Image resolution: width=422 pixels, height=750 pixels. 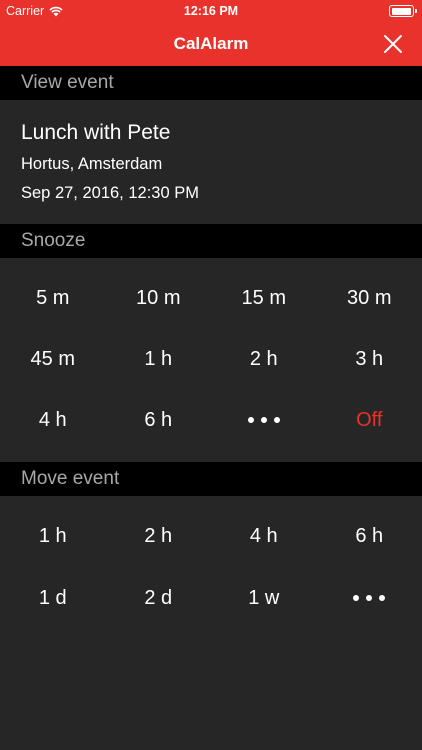 What do you see at coordinates (159, 536) in the screenshot?
I see `move-option-2h: 2 h` at bounding box center [159, 536].